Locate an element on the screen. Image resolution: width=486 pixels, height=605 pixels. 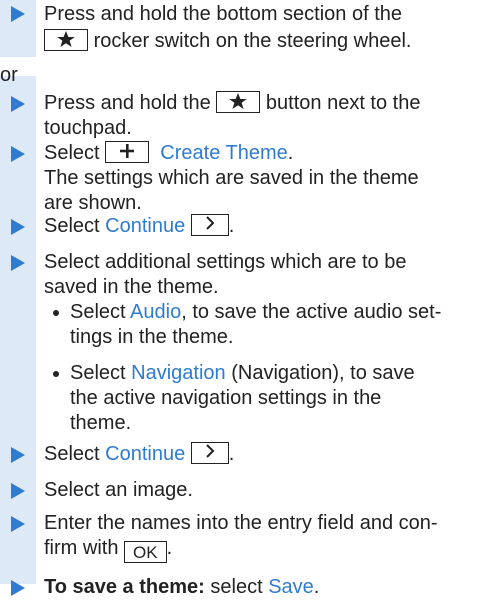
step-text: Select an image. is located at coordinates (118, 490).